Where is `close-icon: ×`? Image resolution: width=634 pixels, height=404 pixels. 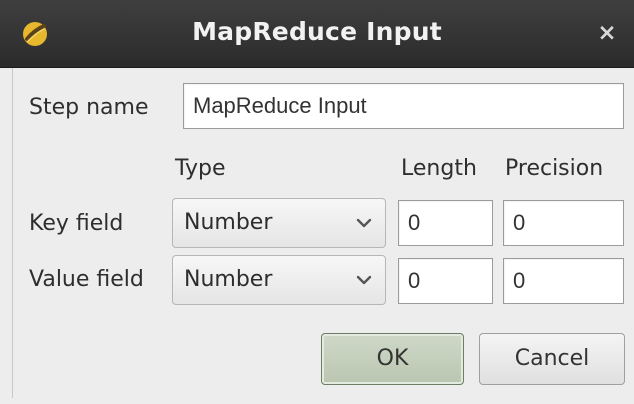 close-icon: × is located at coordinates (607, 33).